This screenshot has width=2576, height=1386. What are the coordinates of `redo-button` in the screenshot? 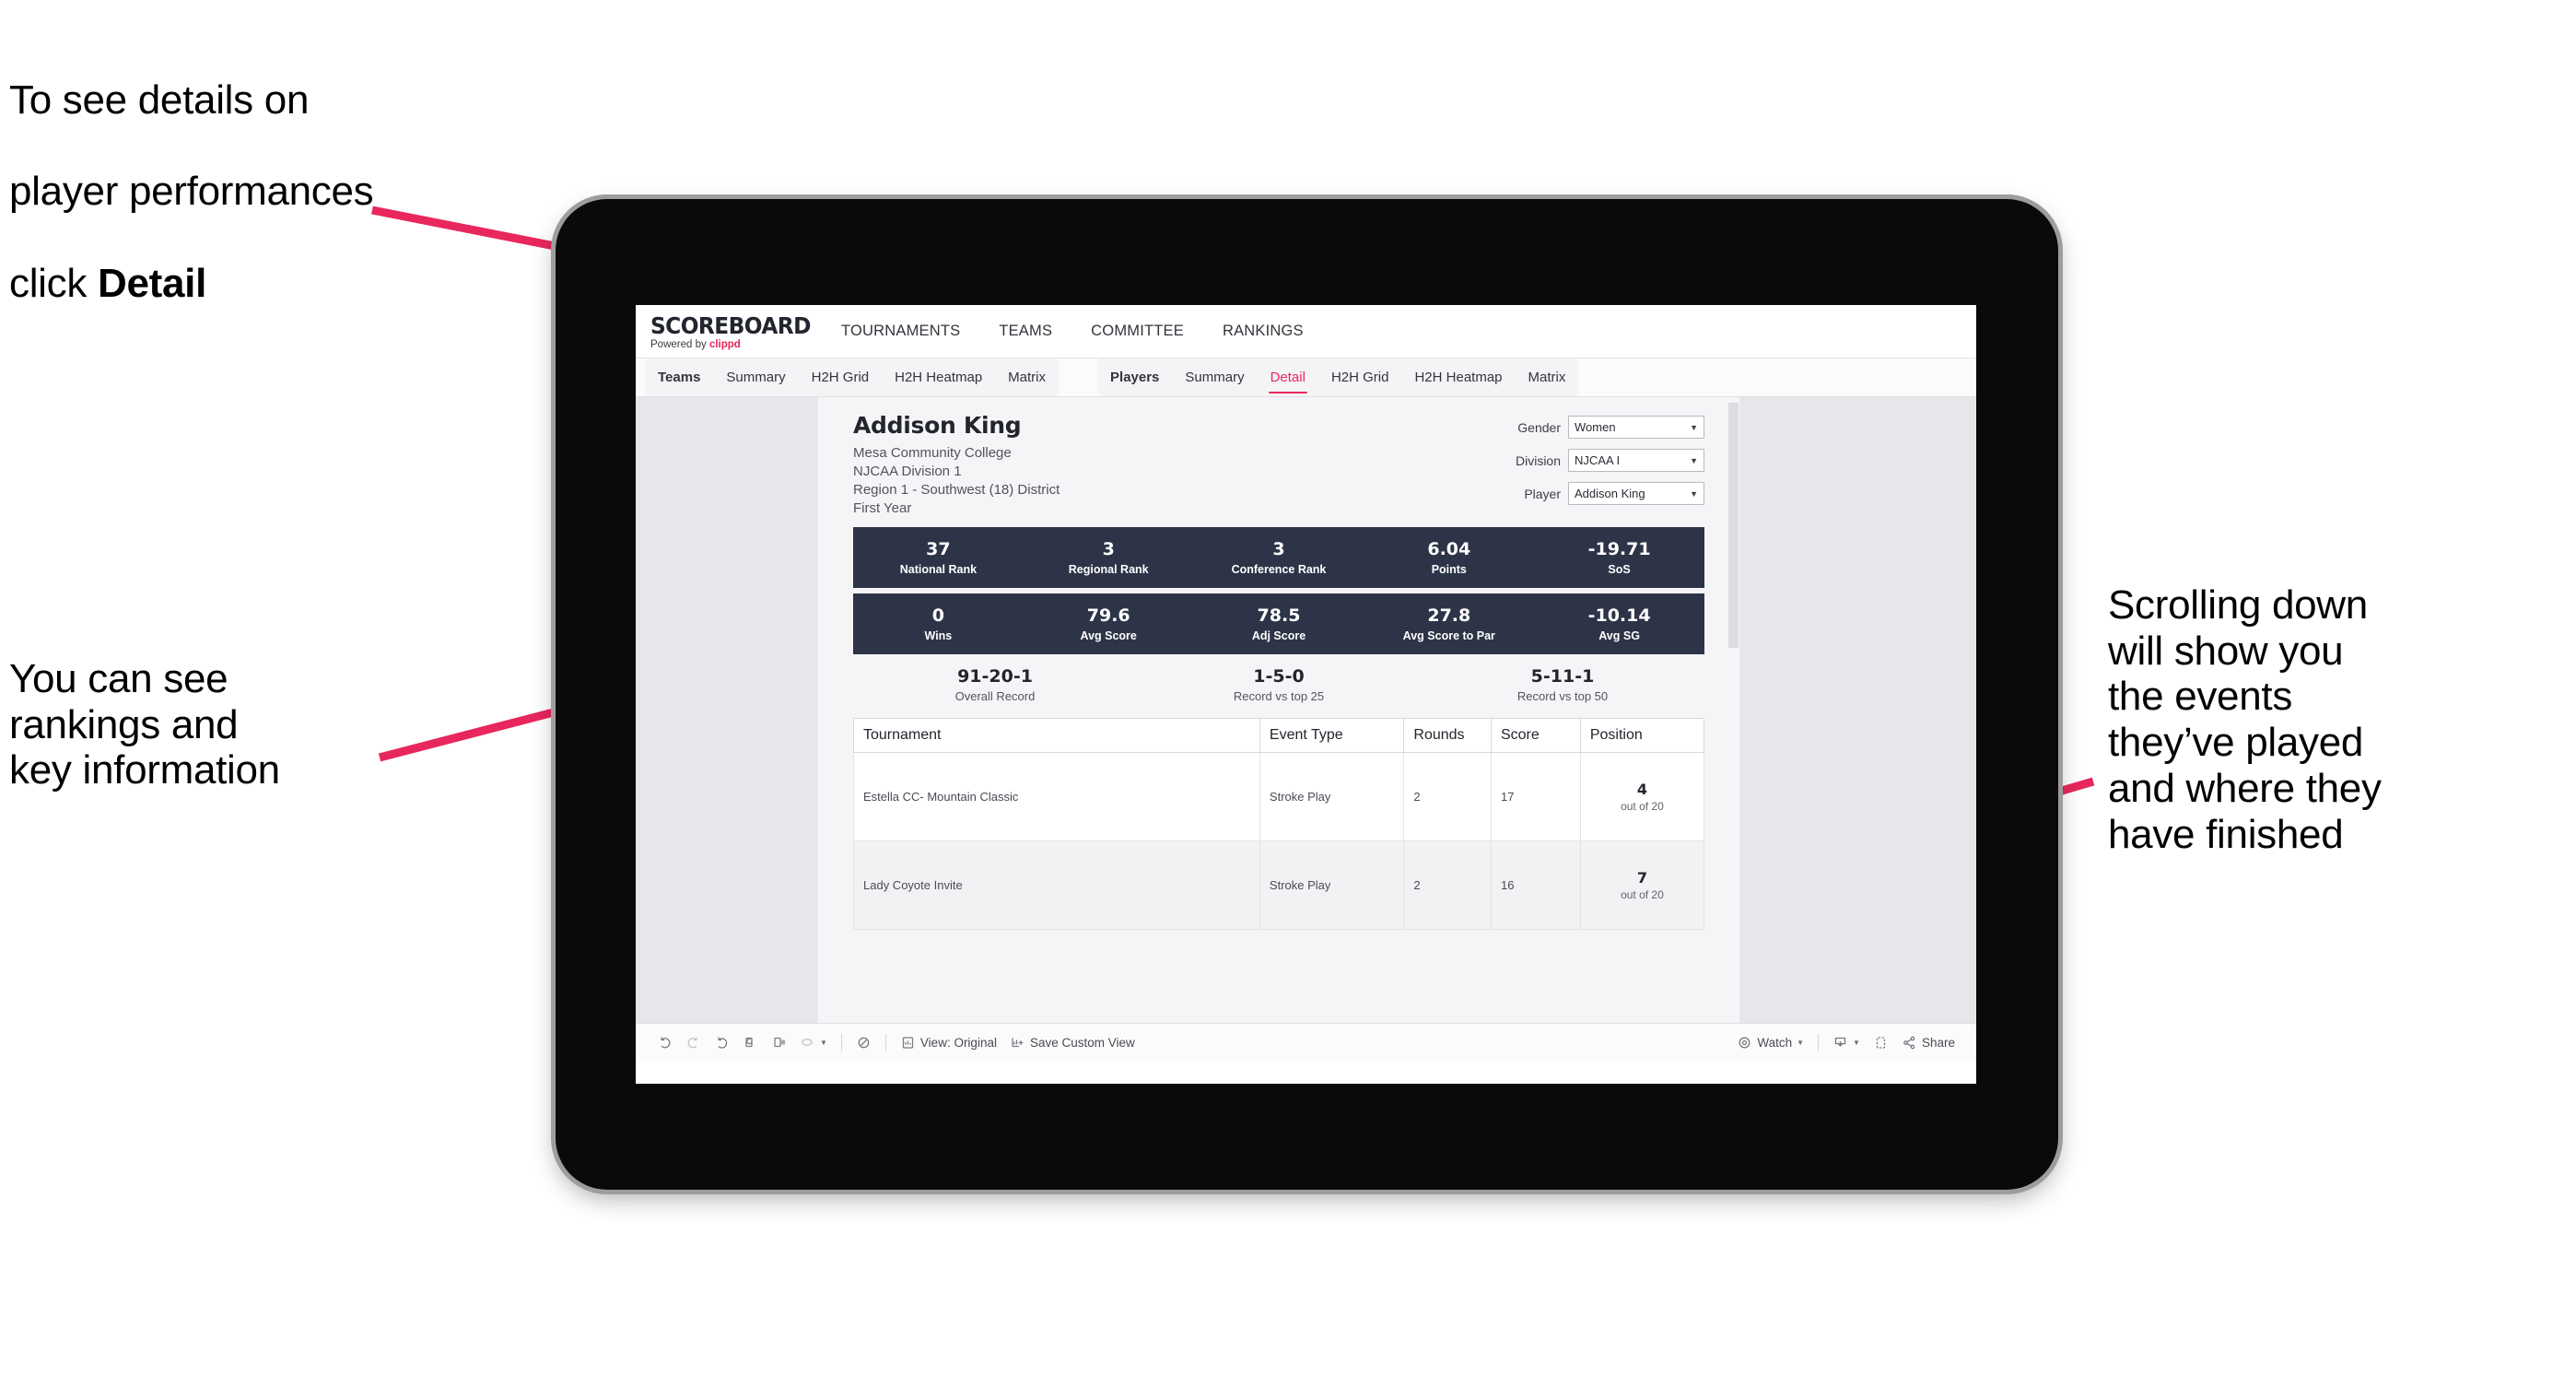 It's located at (693, 1043).